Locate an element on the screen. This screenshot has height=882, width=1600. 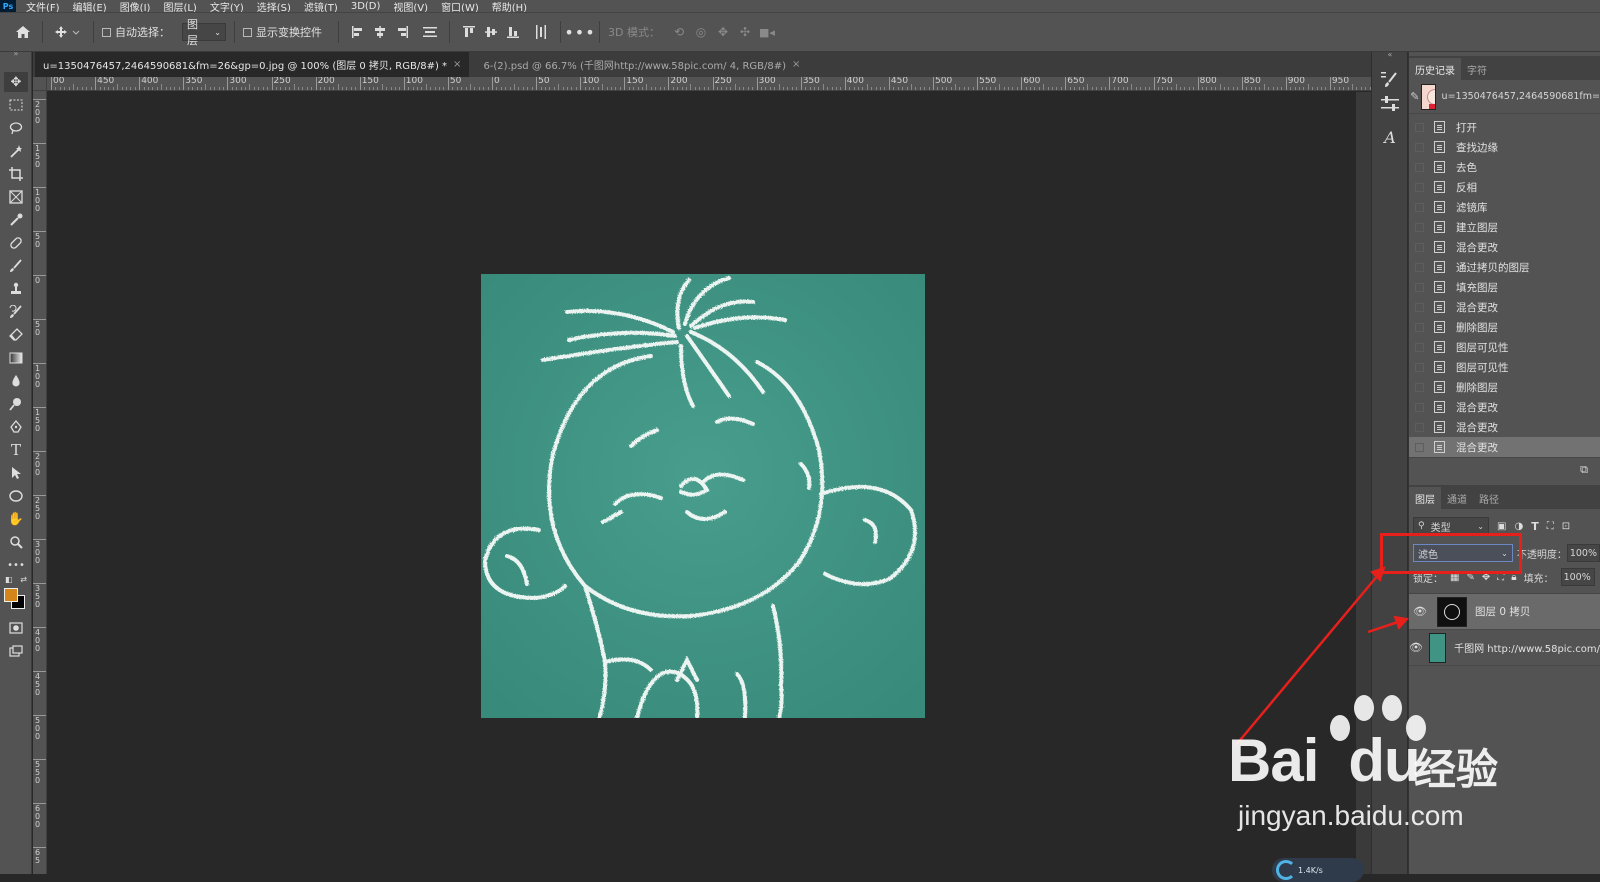
3d-pan-icon: ✥ is located at coordinates (723, 32).